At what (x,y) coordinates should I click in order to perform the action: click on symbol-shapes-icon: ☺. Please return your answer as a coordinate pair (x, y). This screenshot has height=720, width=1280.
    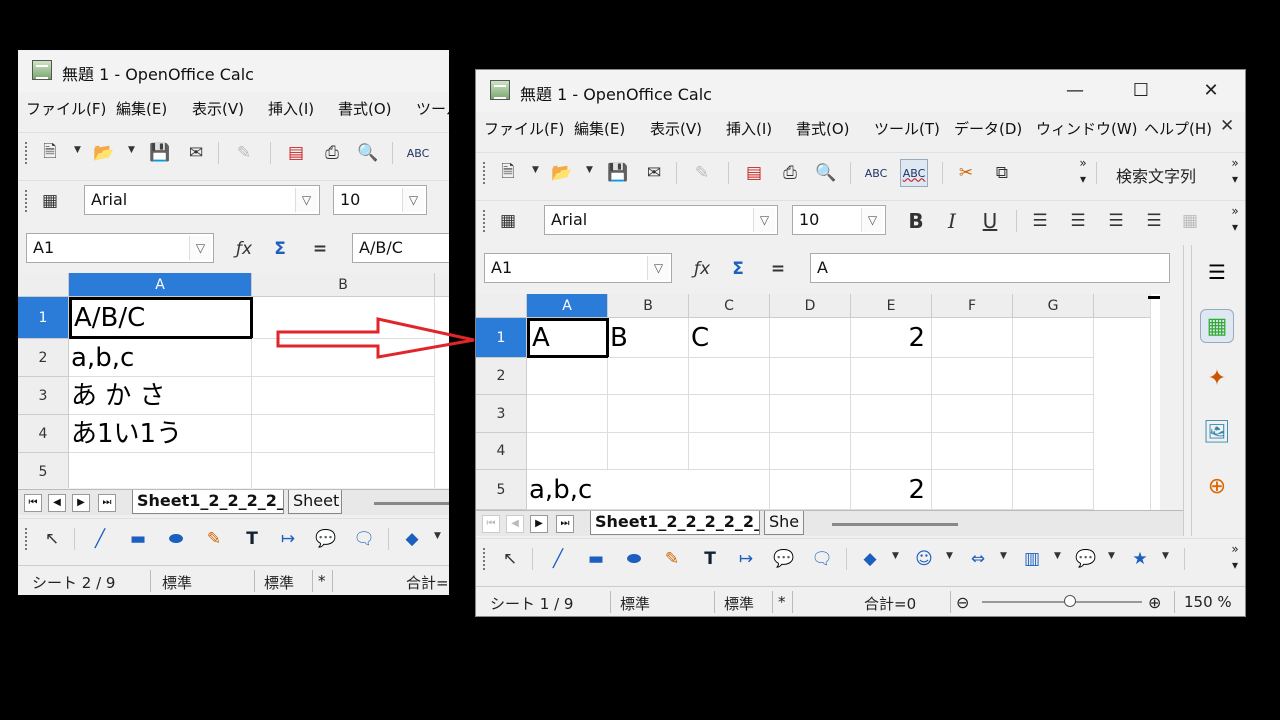
    Looking at the image, I should click on (924, 559).